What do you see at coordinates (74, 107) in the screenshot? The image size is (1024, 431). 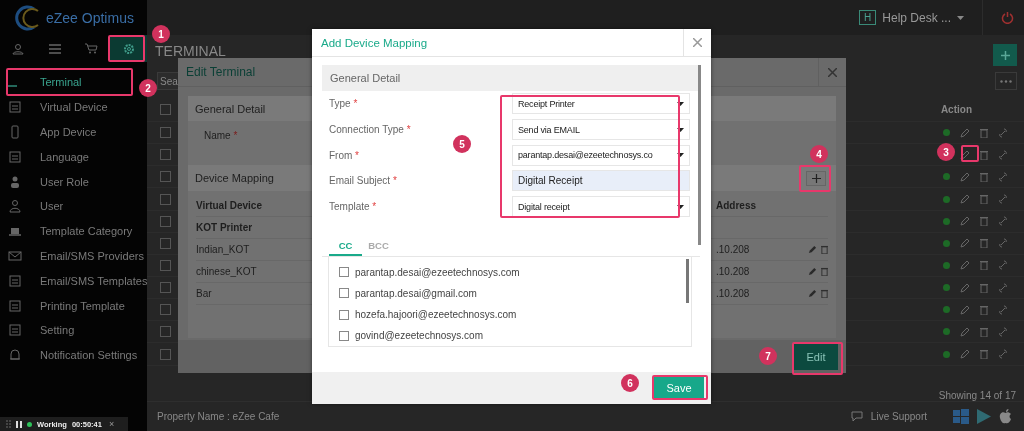 I see `sidebar-item: Virtual Device` at bounding box center [74, 107].